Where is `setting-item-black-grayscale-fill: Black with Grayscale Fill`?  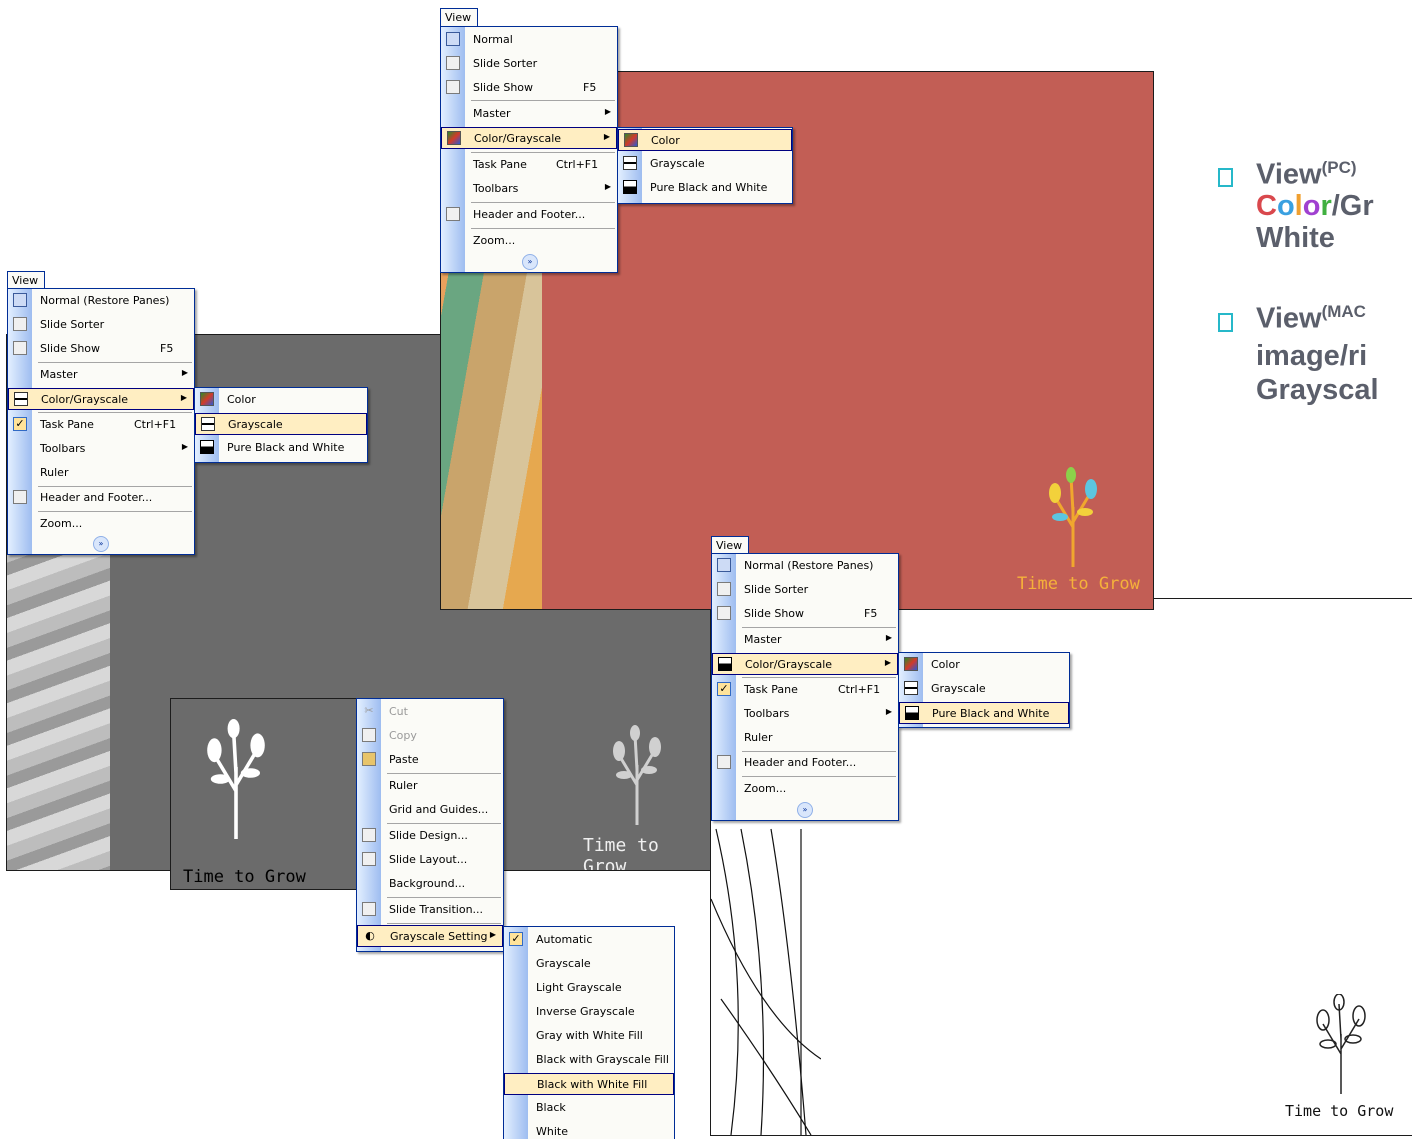 setting-item-black-grayscale-fill: Black with Grayscale Fill is located at coordinates (589, 1060).